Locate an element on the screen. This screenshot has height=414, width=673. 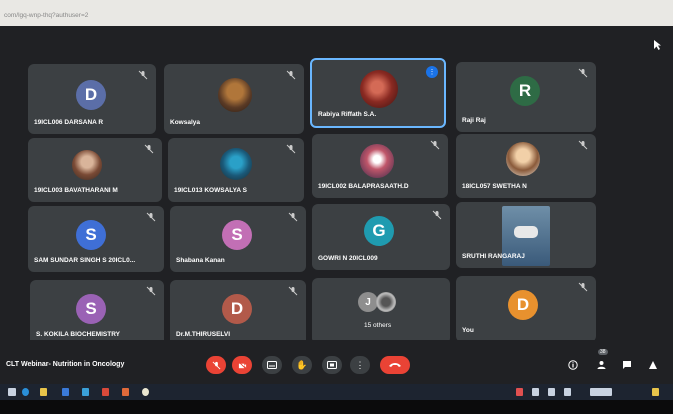
captions-icon is located at coordinates (272, 365).